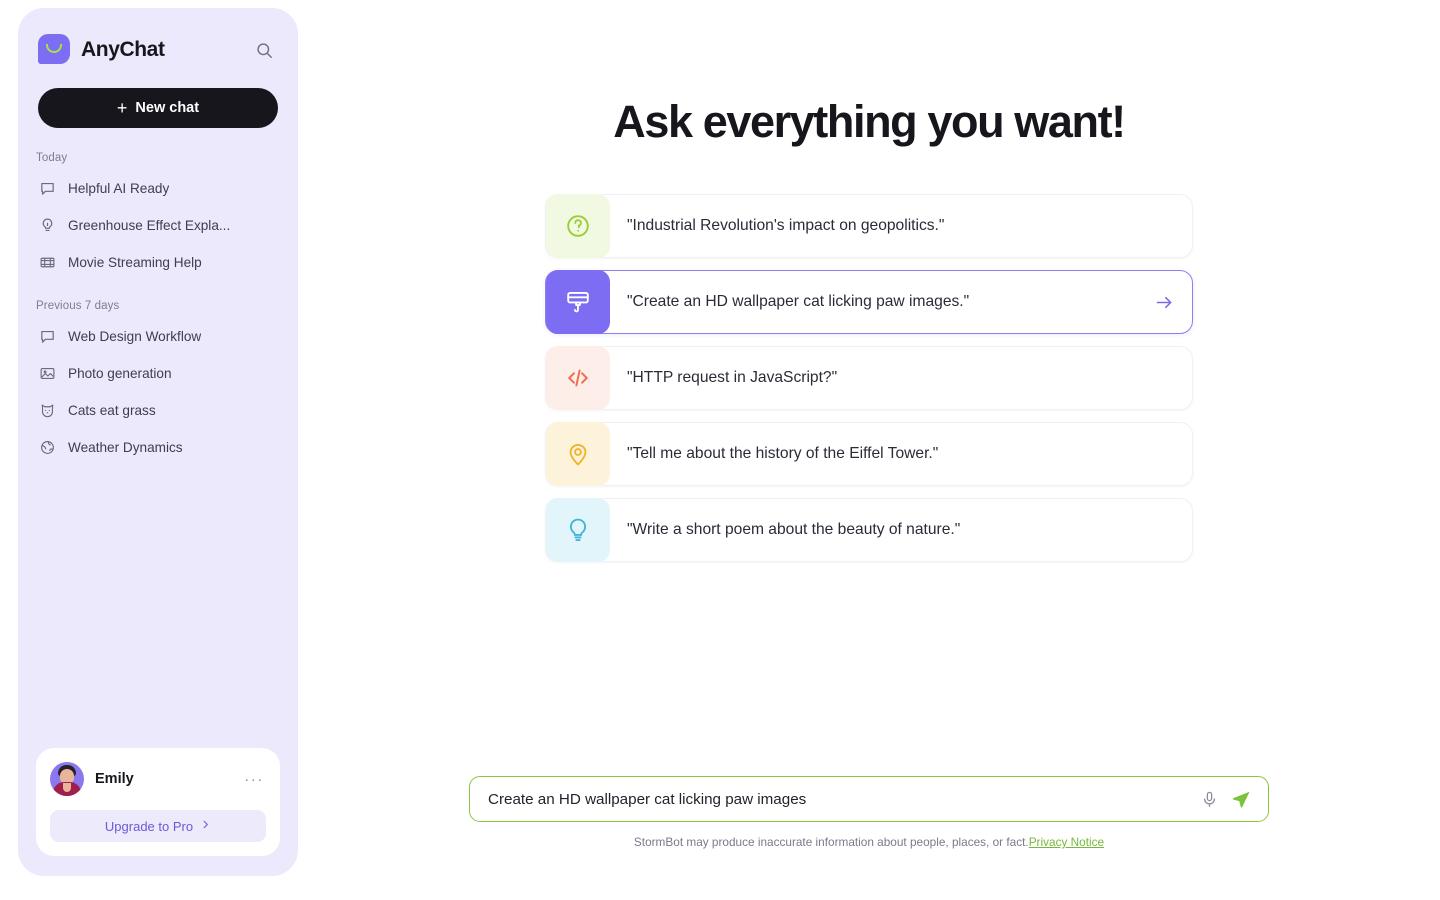 This screenshot has height=900, width=1440. Describe the element at coordinates (78, 306) in the screenshot. I see `group-label-previous-7-days: Previous 7 days` at that location.